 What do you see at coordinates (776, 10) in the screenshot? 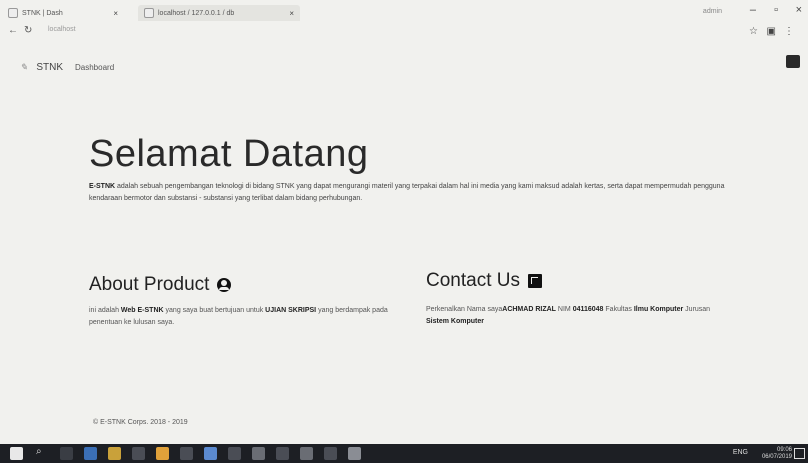
I see `maximize-icon: ▫` at bounding box center [776, 10].